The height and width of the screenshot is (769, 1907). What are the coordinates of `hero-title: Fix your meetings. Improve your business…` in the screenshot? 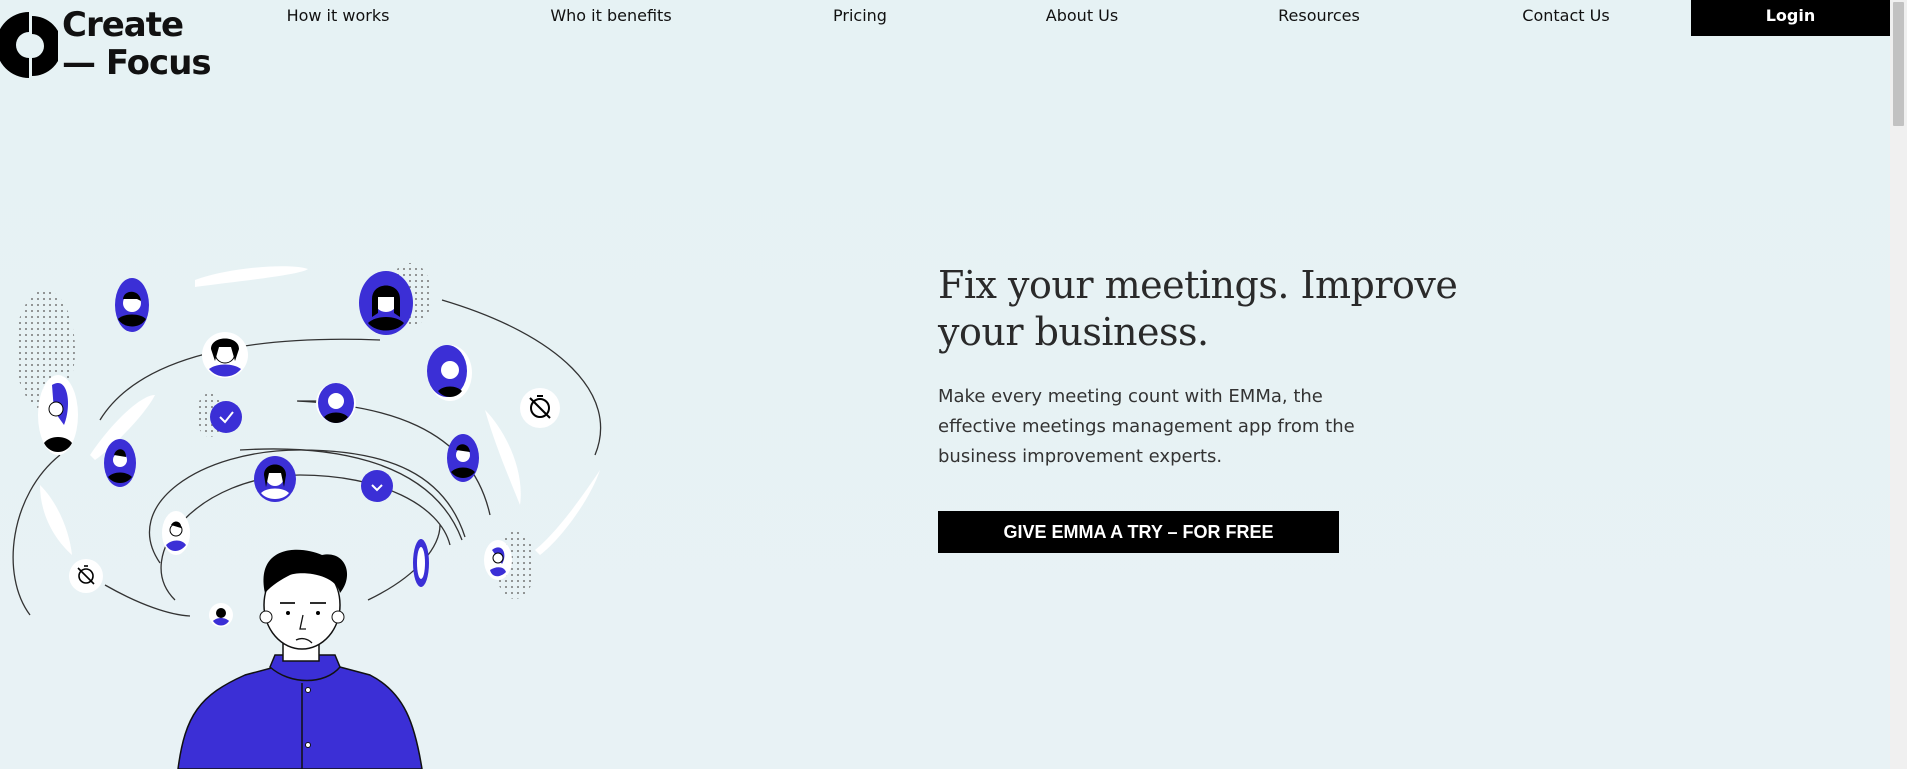 It's located at (1198, 308).